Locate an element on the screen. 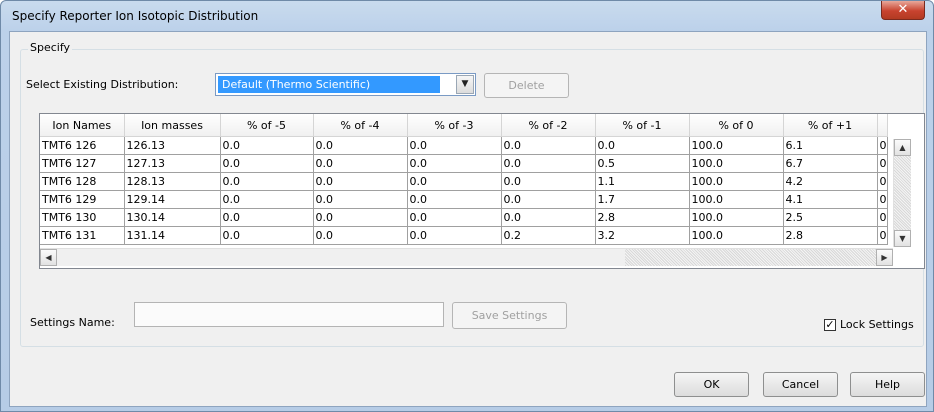 The height and width of the screenshot is (412, 934). save-settings-button: Save Settings is located at coordinates (509, 315).